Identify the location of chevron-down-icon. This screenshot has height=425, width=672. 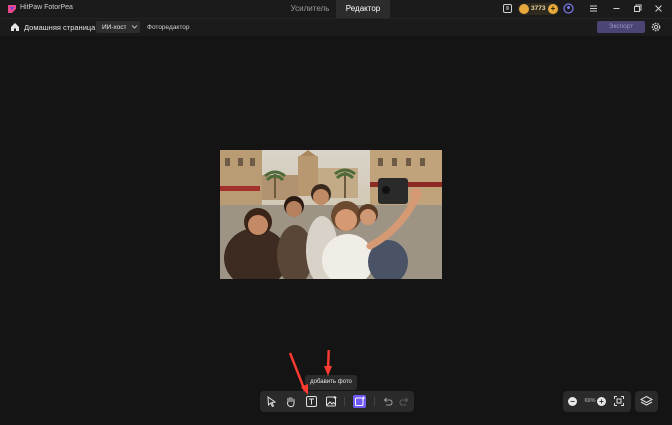
(134, 27).